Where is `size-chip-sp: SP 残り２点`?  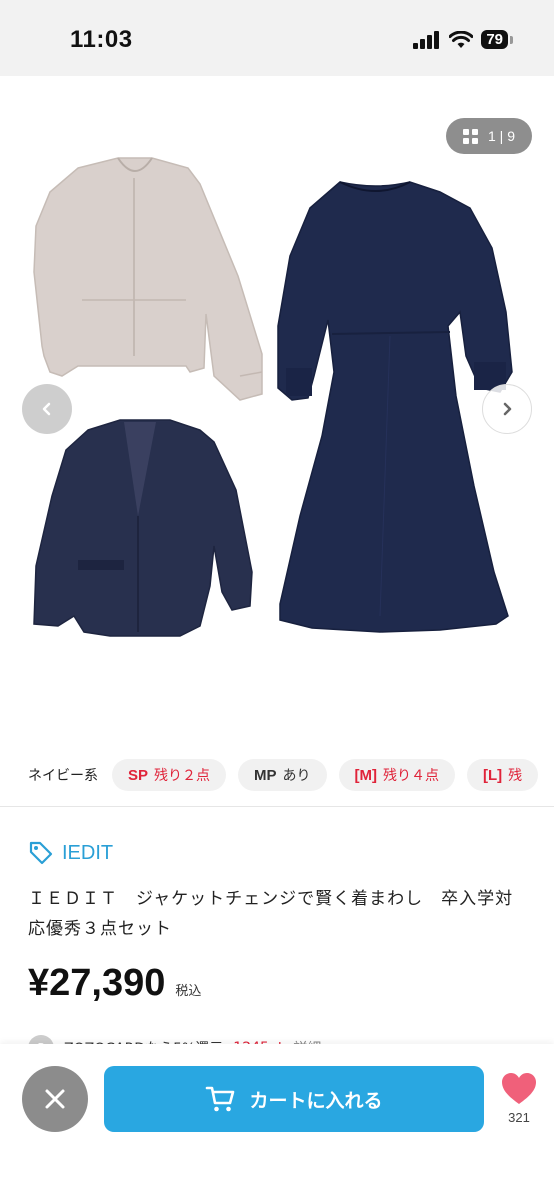
size-chip-sp: SP 残り２点 is located at coordinates (169, 775).